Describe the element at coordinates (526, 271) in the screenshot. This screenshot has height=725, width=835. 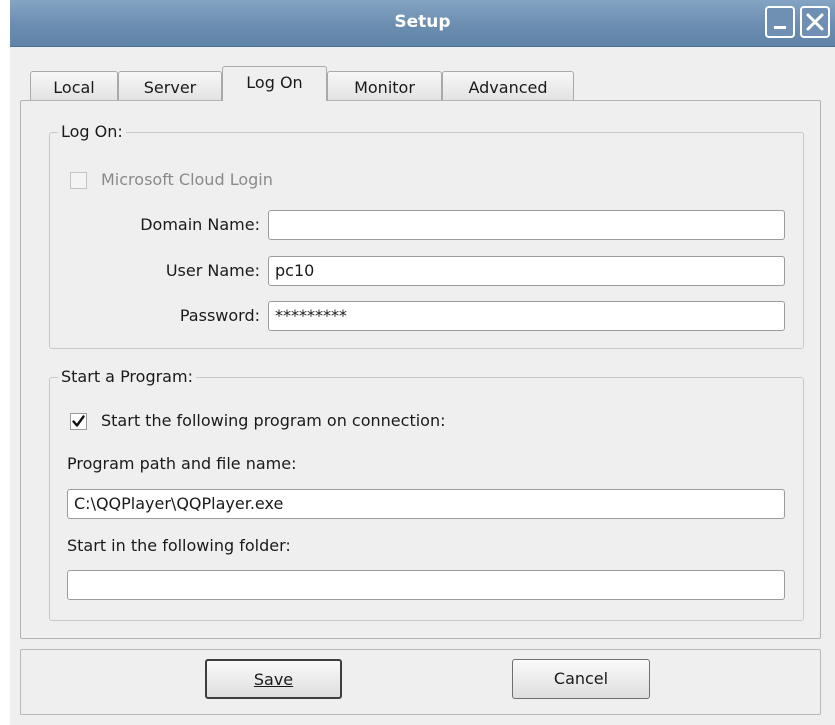
I see `user-name-field: pc10` at that location.